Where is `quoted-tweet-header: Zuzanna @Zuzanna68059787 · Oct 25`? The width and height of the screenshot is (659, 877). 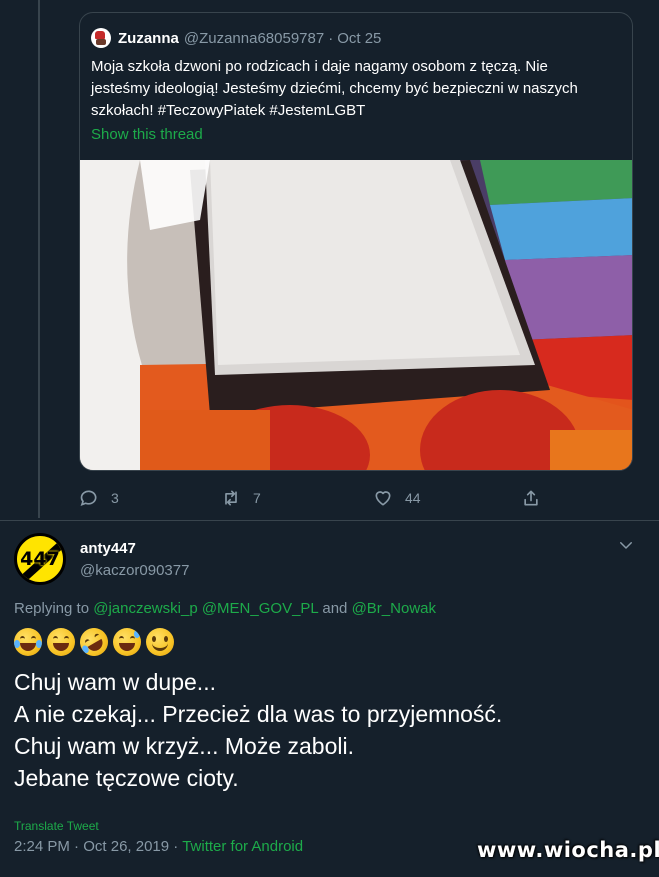 quoted-tweet-header: Zuzanna @Zuzanna68059787 · Oct 25 is located at coordinates (236, 38).